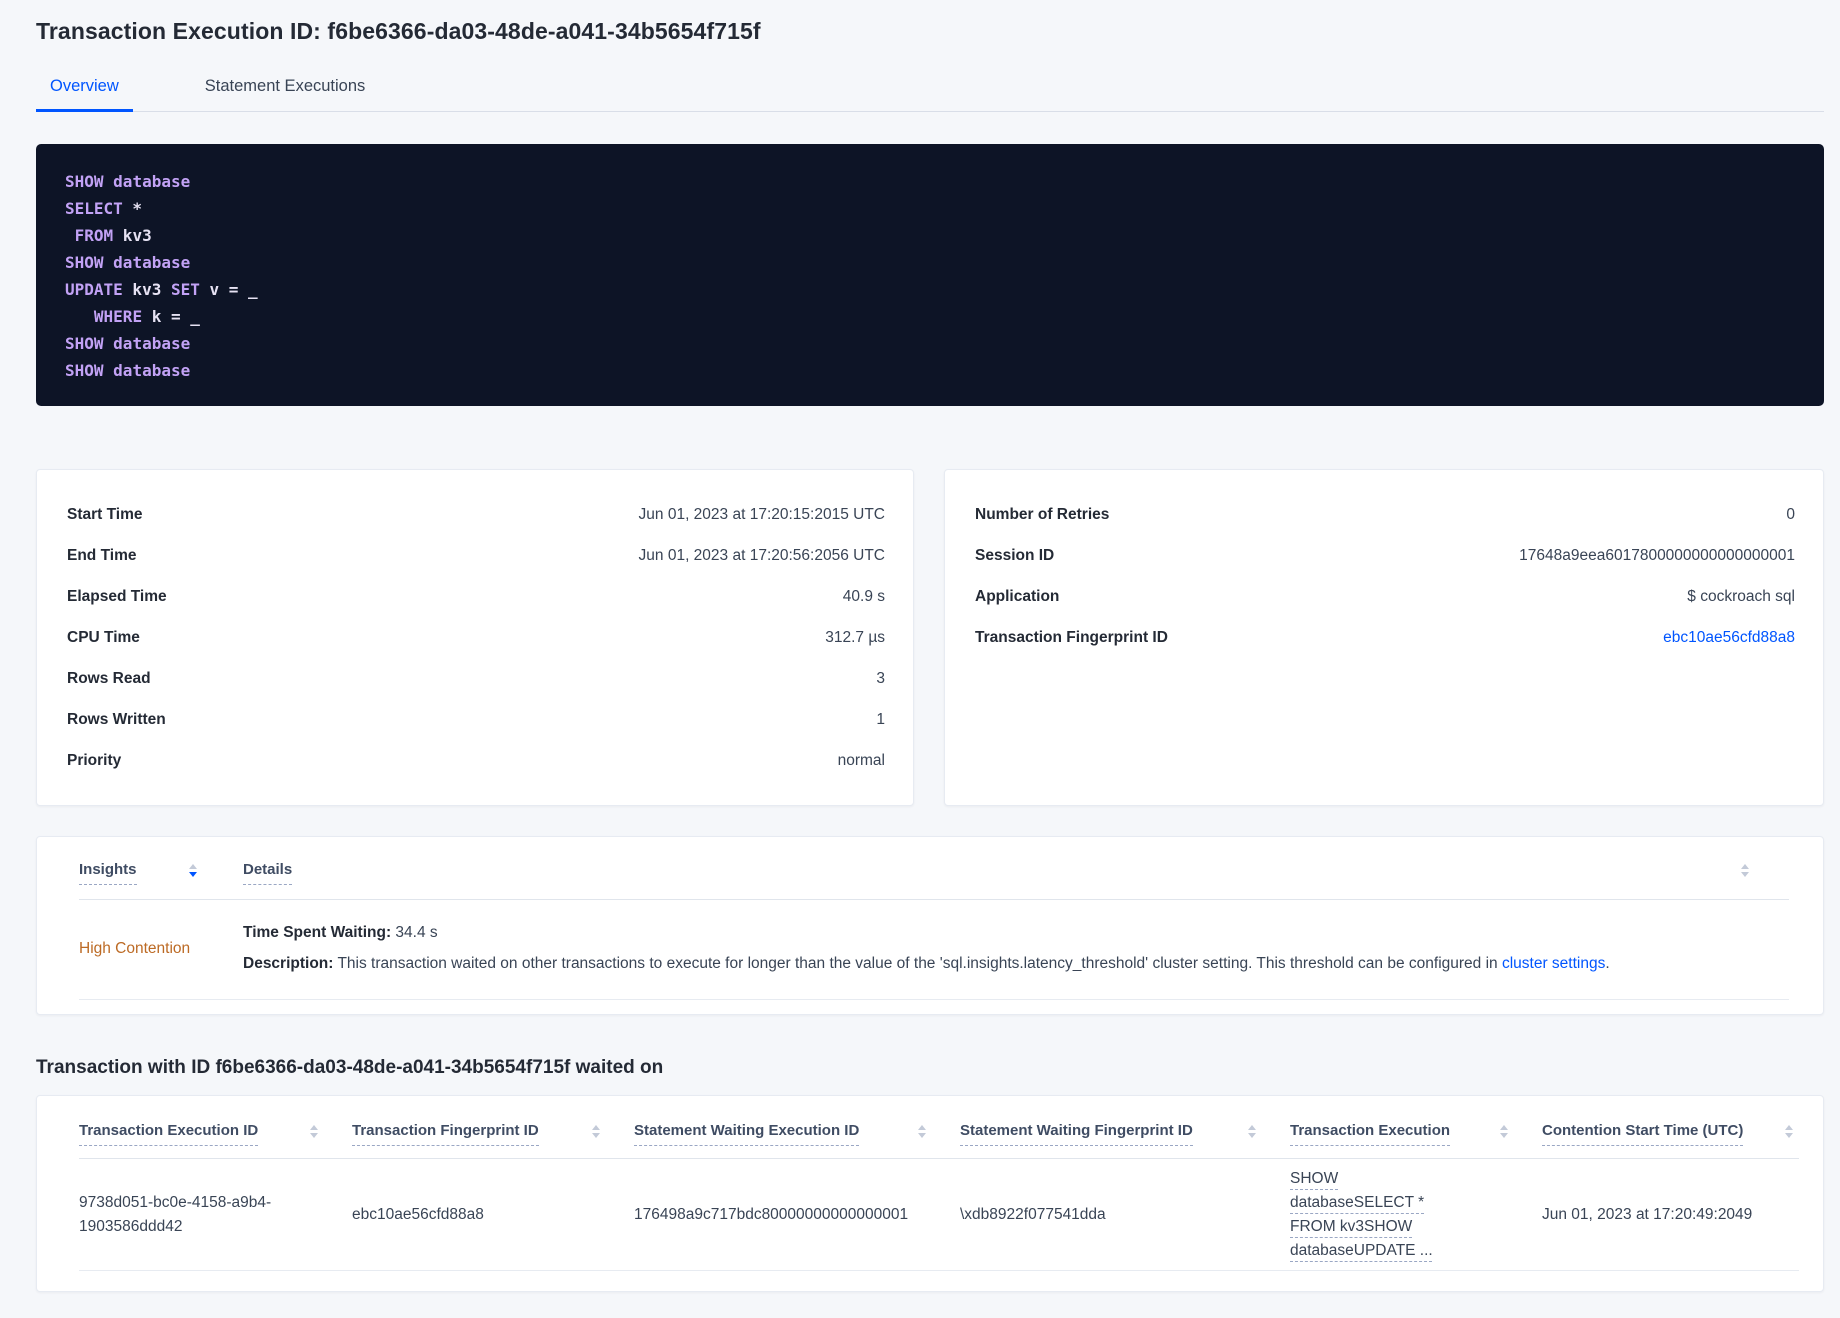 This screenshot has height=1318, width=1840. Describe the element at coordinates (285, 90) in the screenshot. I see `tab-statement-executions: Statement Executions` at that location.